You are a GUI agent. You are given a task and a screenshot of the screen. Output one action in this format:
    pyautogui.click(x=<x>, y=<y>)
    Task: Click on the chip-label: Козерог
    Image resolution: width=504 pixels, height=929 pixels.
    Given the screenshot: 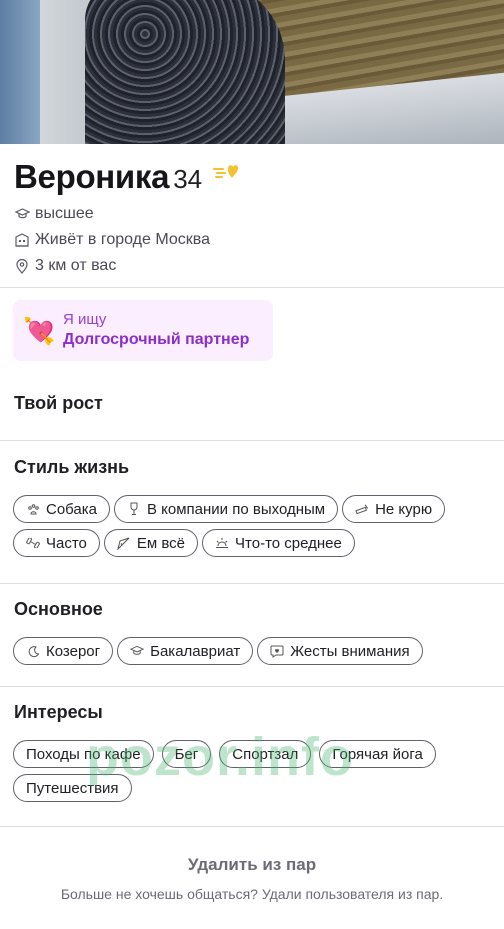 What is the action you would take?
    pyautogui.click(x=73, y=651)
    